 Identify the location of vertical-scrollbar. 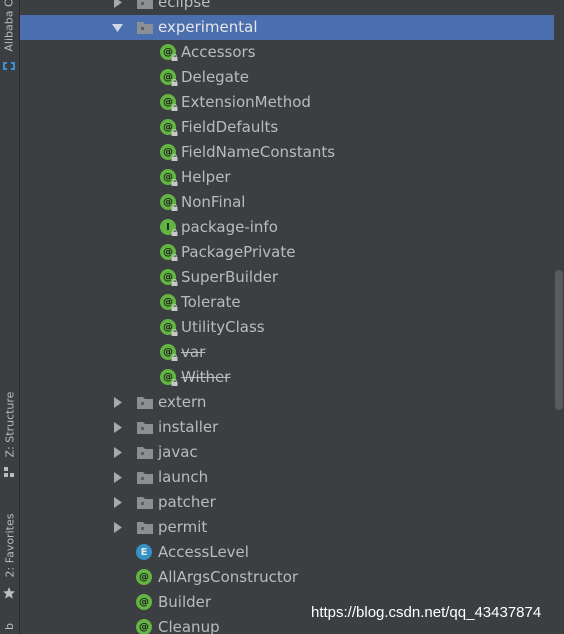
(559, 317).